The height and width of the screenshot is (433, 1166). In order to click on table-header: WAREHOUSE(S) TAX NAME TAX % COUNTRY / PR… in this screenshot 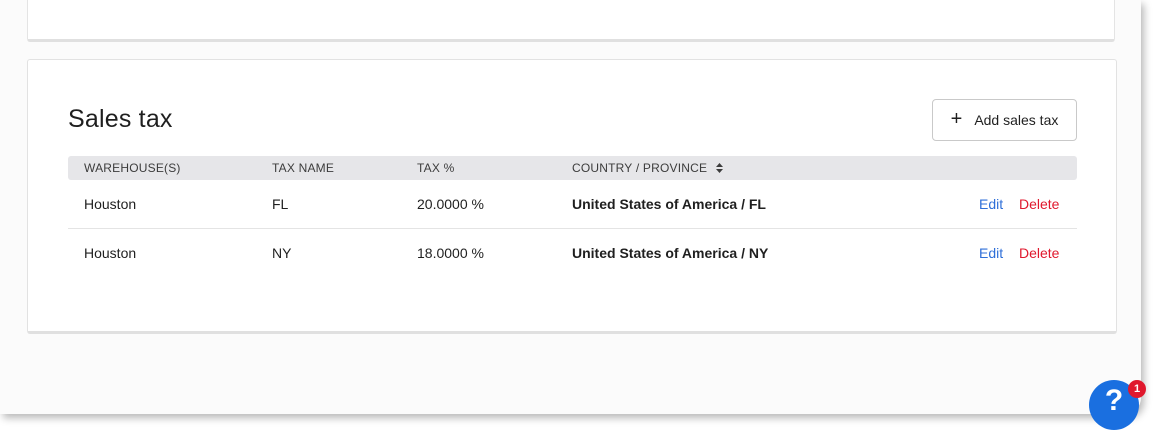, I will do `click(572, 168)`.